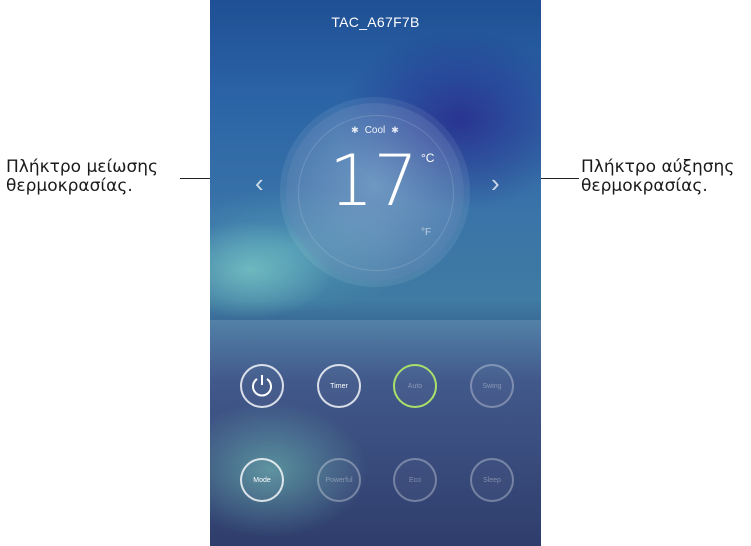  Describe the element at coordinates (415, 386) in the screenshot. I see `auto-button: Auto` at that location.